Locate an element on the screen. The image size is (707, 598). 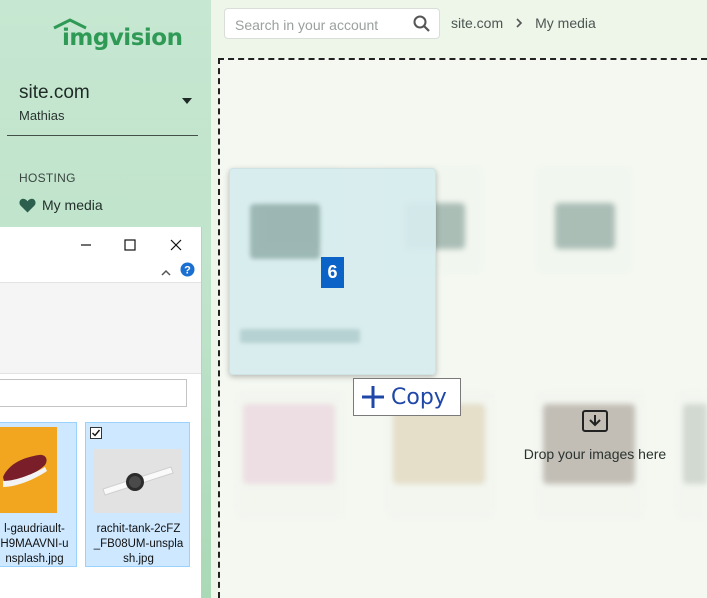
minimize-icon is located at coordinates (86, 245).